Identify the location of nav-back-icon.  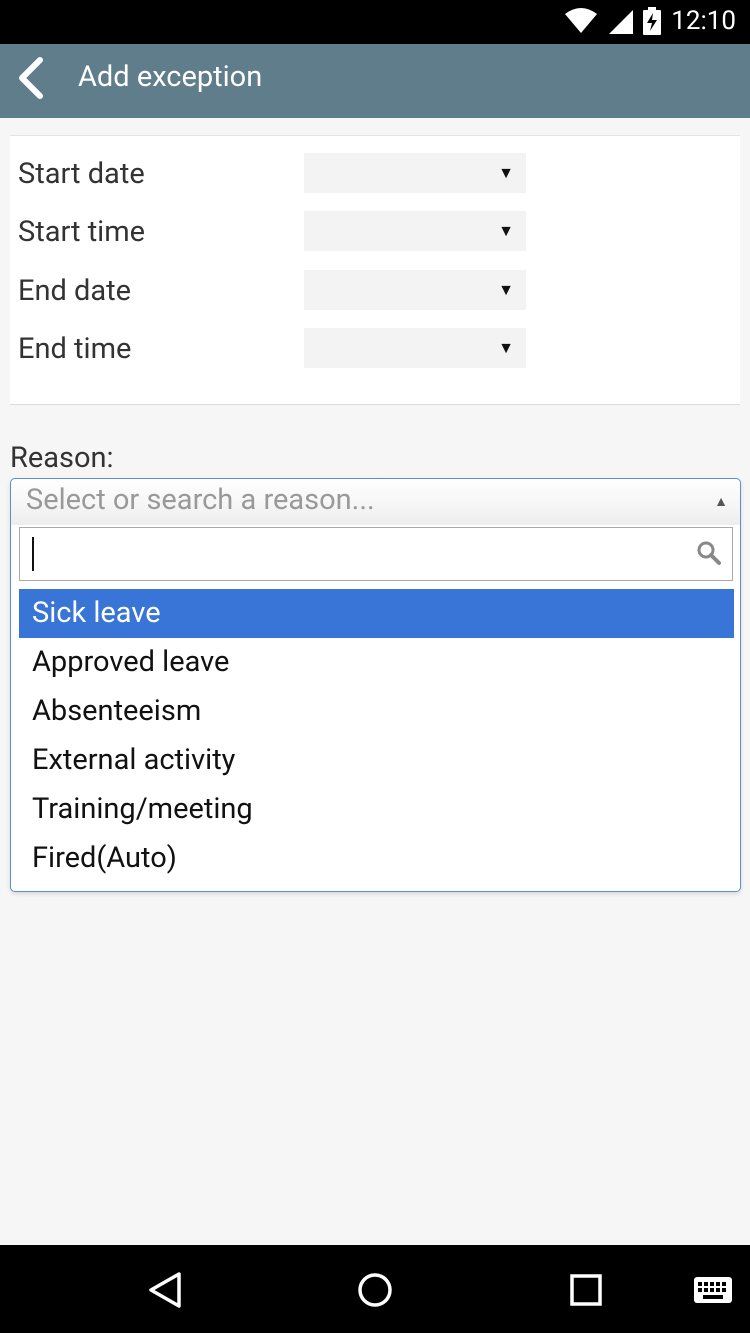
(165, 1290).